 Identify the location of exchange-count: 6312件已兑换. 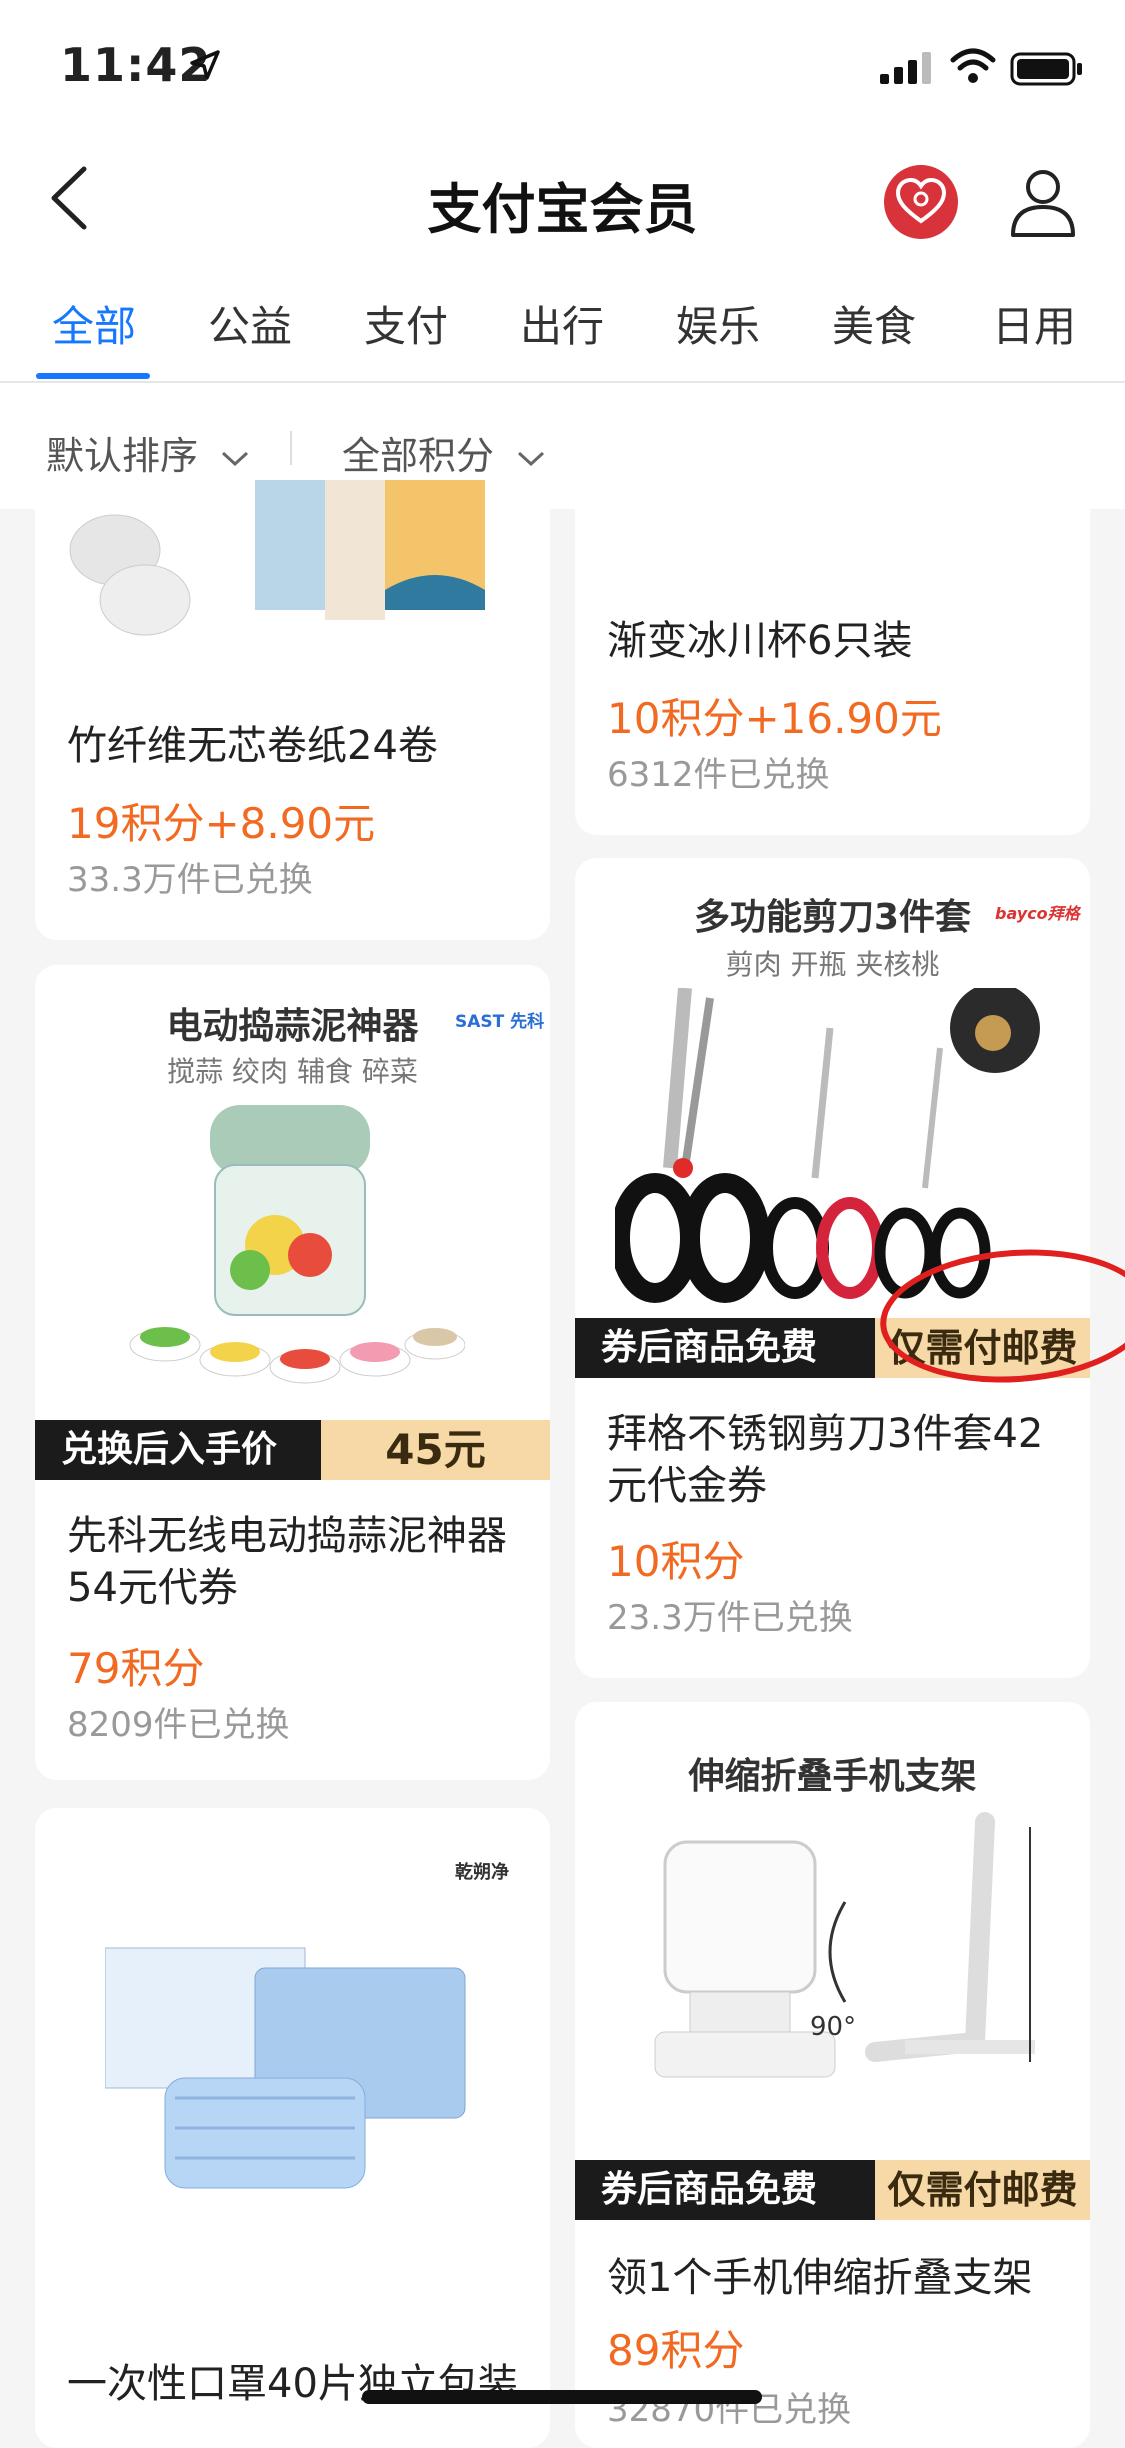
(718, 775).